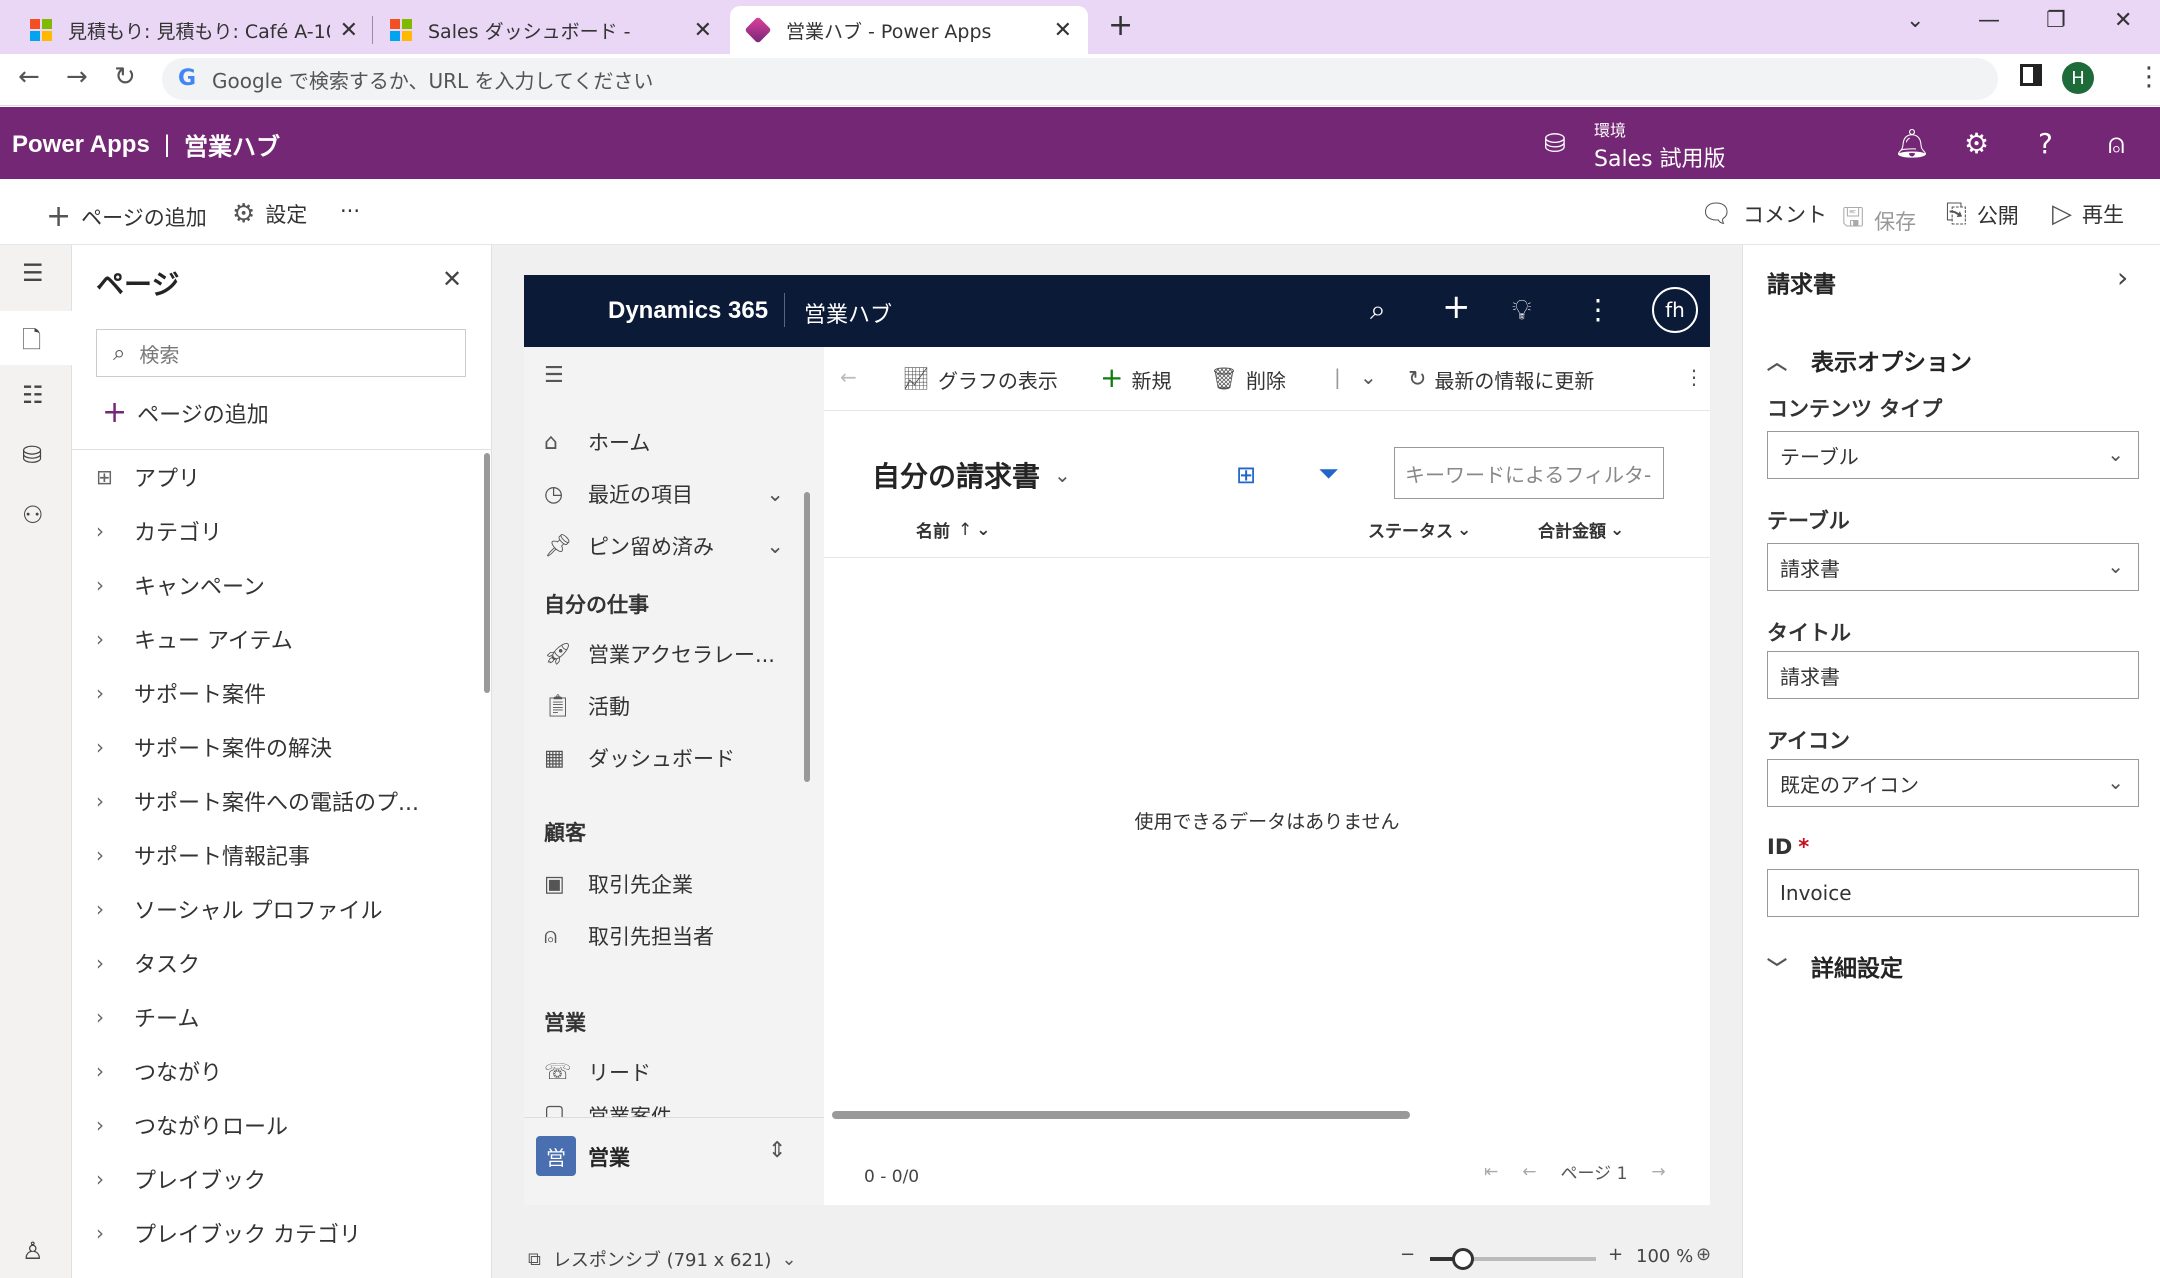  I want to click on browser-menu-icon: ⋮, so click(2148, 77).